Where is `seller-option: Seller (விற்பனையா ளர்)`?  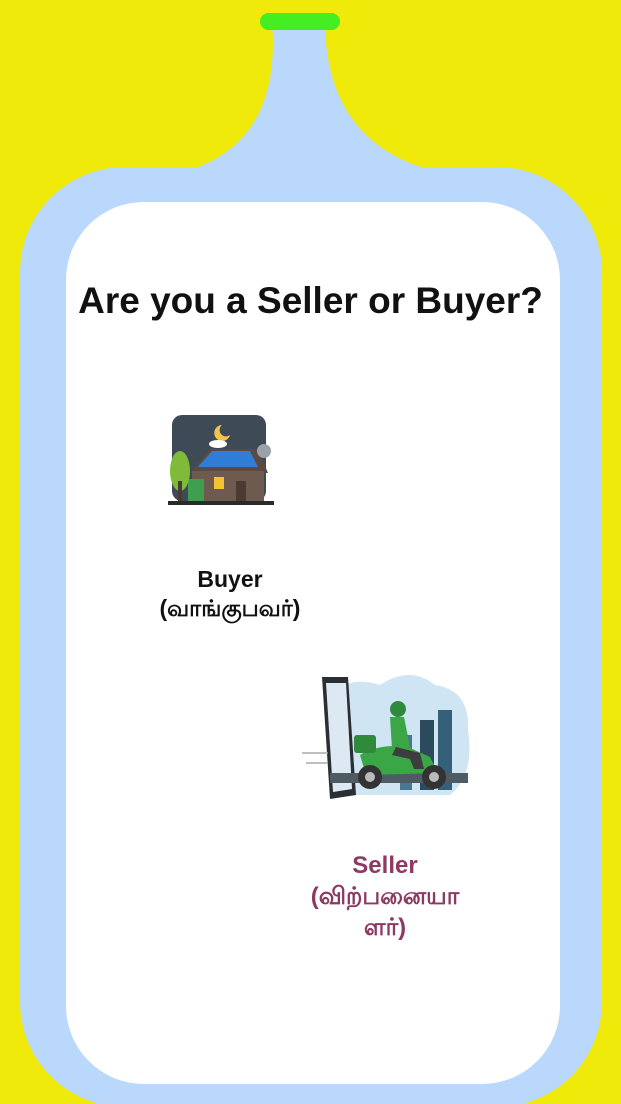
seller-option: Seller (விற்பனையா ளர்) is located at coordinates (385, 805).